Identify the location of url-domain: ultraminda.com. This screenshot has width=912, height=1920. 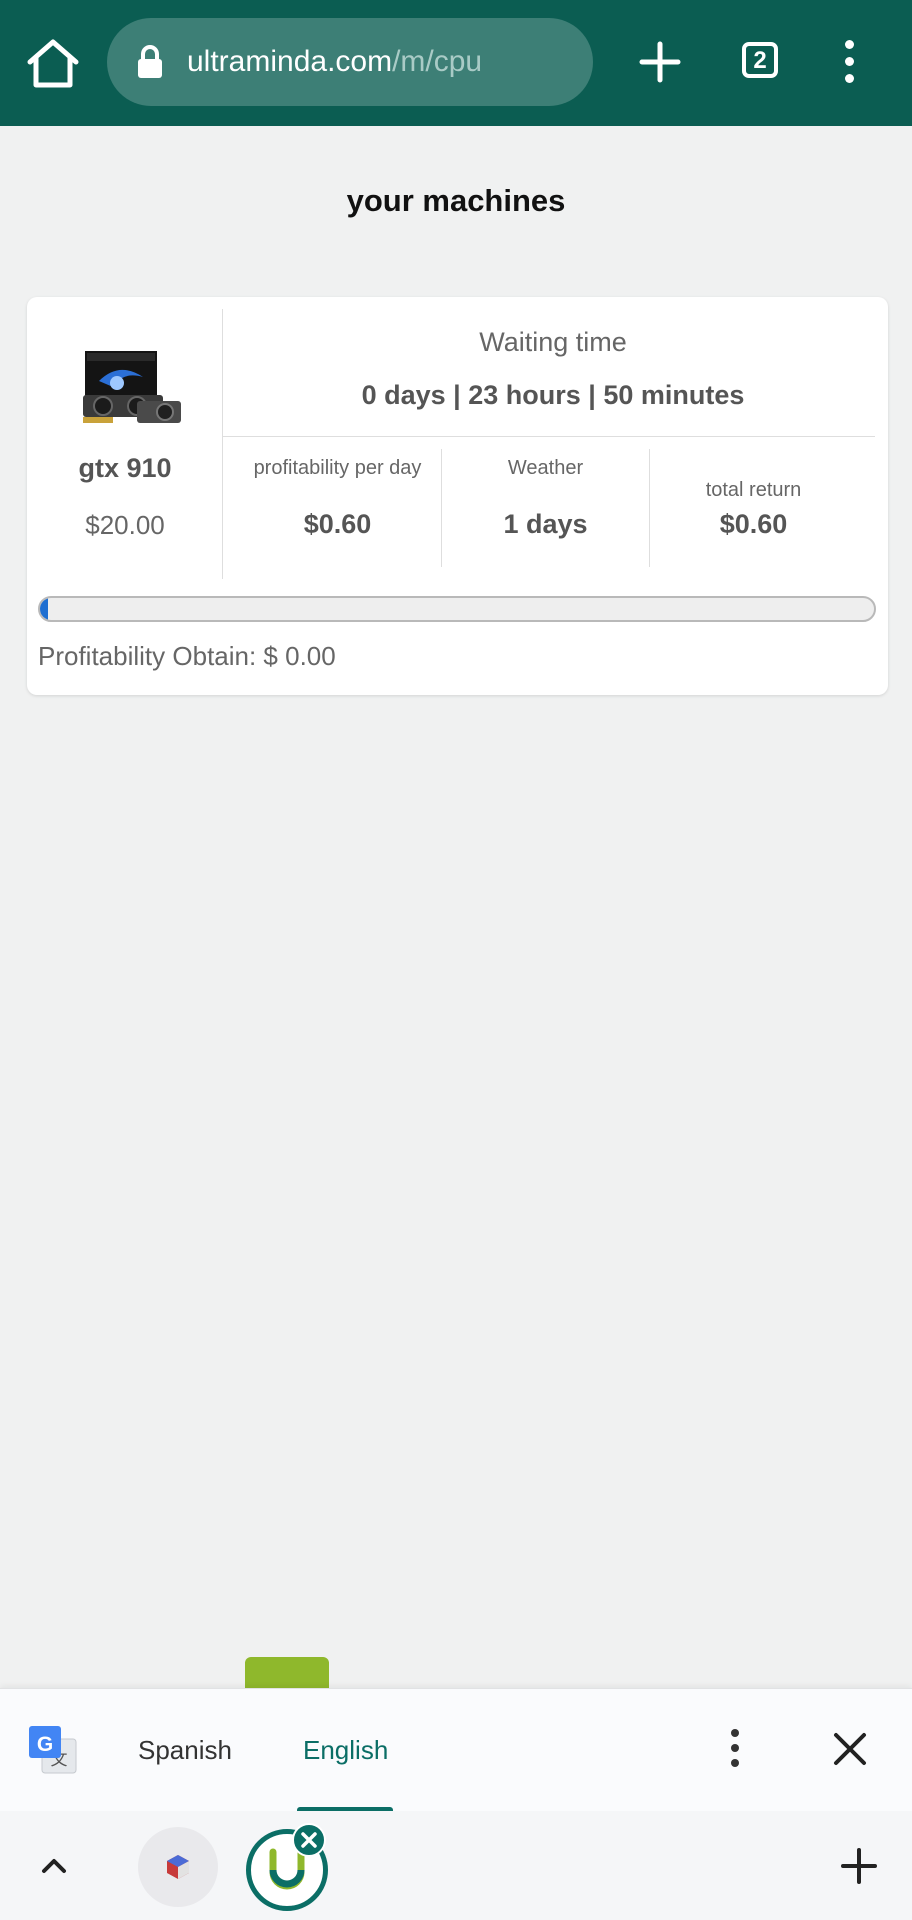
(290, 61).